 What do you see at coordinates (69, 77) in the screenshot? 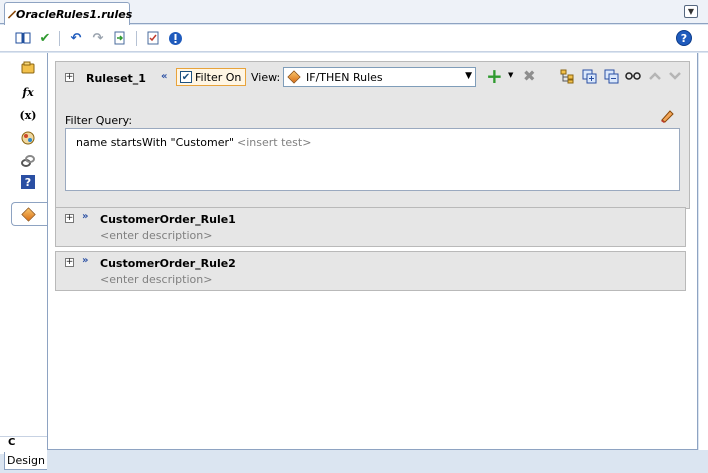
I see `ruleset-expand-icon: +` at bounding box center [69, 77].